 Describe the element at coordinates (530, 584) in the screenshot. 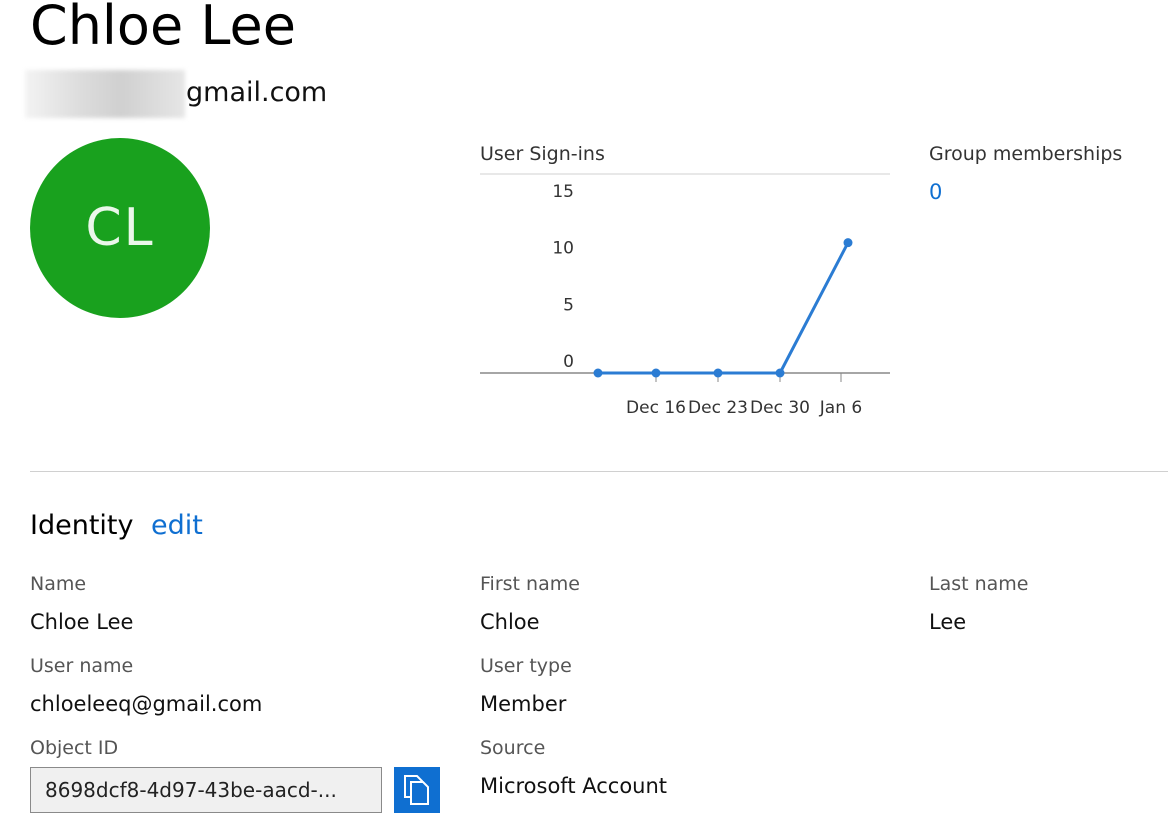

I see `first-name-label: First name` at that location.